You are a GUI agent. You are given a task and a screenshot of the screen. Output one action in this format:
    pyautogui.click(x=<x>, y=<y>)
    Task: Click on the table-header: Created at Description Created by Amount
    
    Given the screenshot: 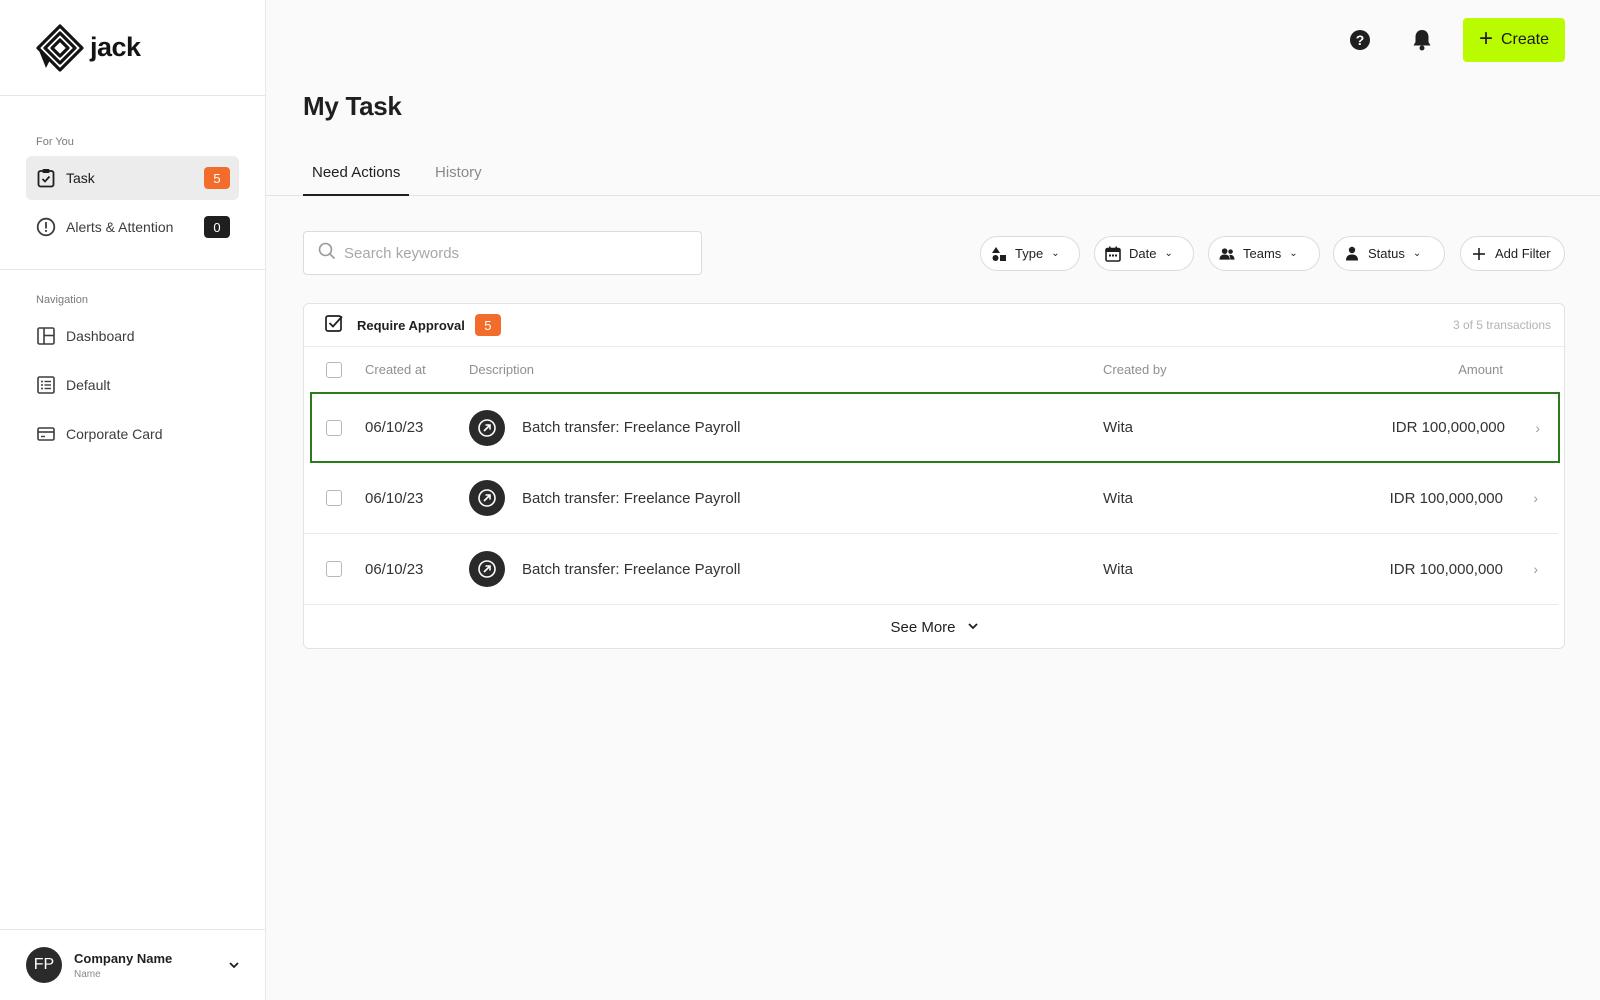 What is the action you would take?
    pyautogui.click(x=934, y=369)
    